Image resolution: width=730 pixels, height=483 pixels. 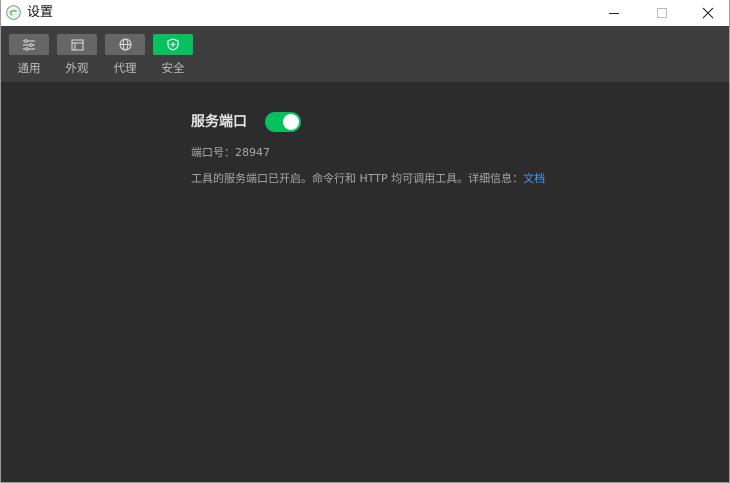 I want to click on shield-icon, so click(x=173, y=44).